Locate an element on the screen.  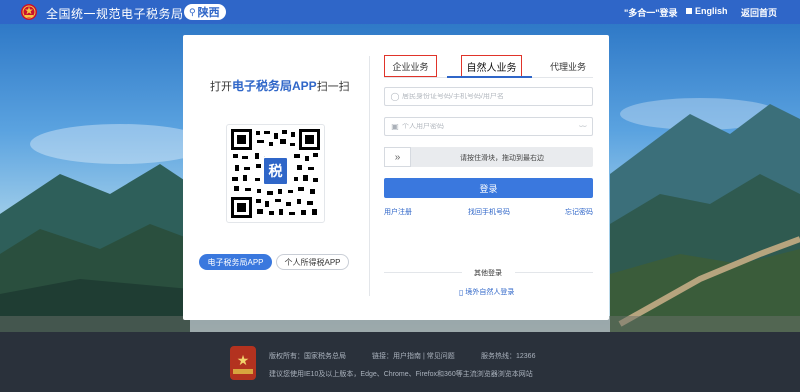
eye-closed-icon: ⌣⌣ is located at coordinates (583, 127).